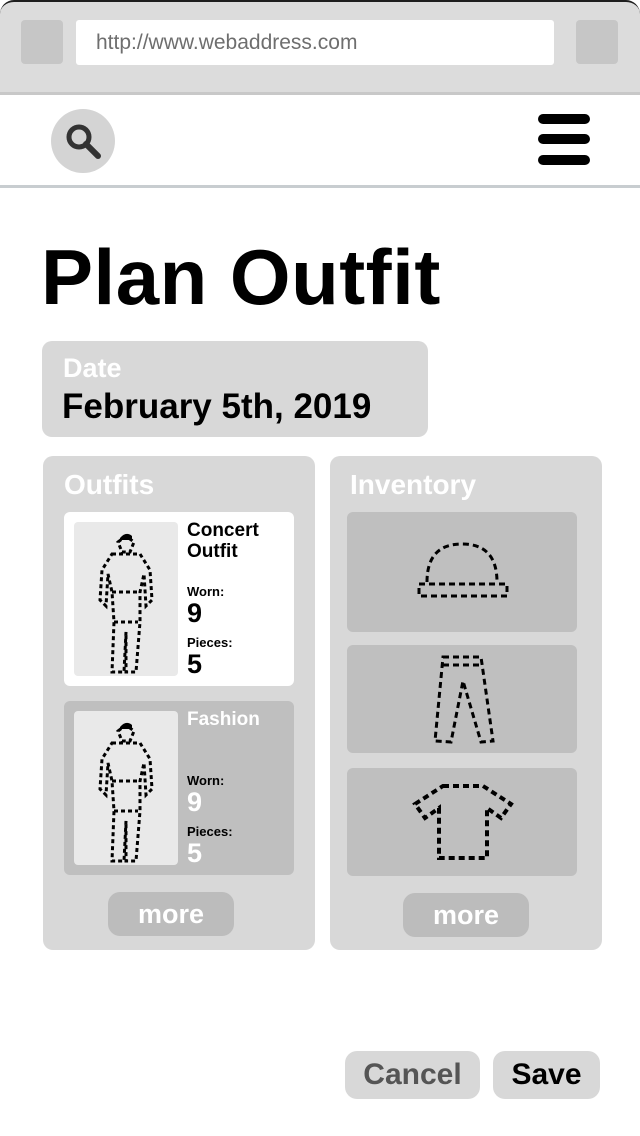  I want to click on outfit-name: Fashion, so click(223, 719).